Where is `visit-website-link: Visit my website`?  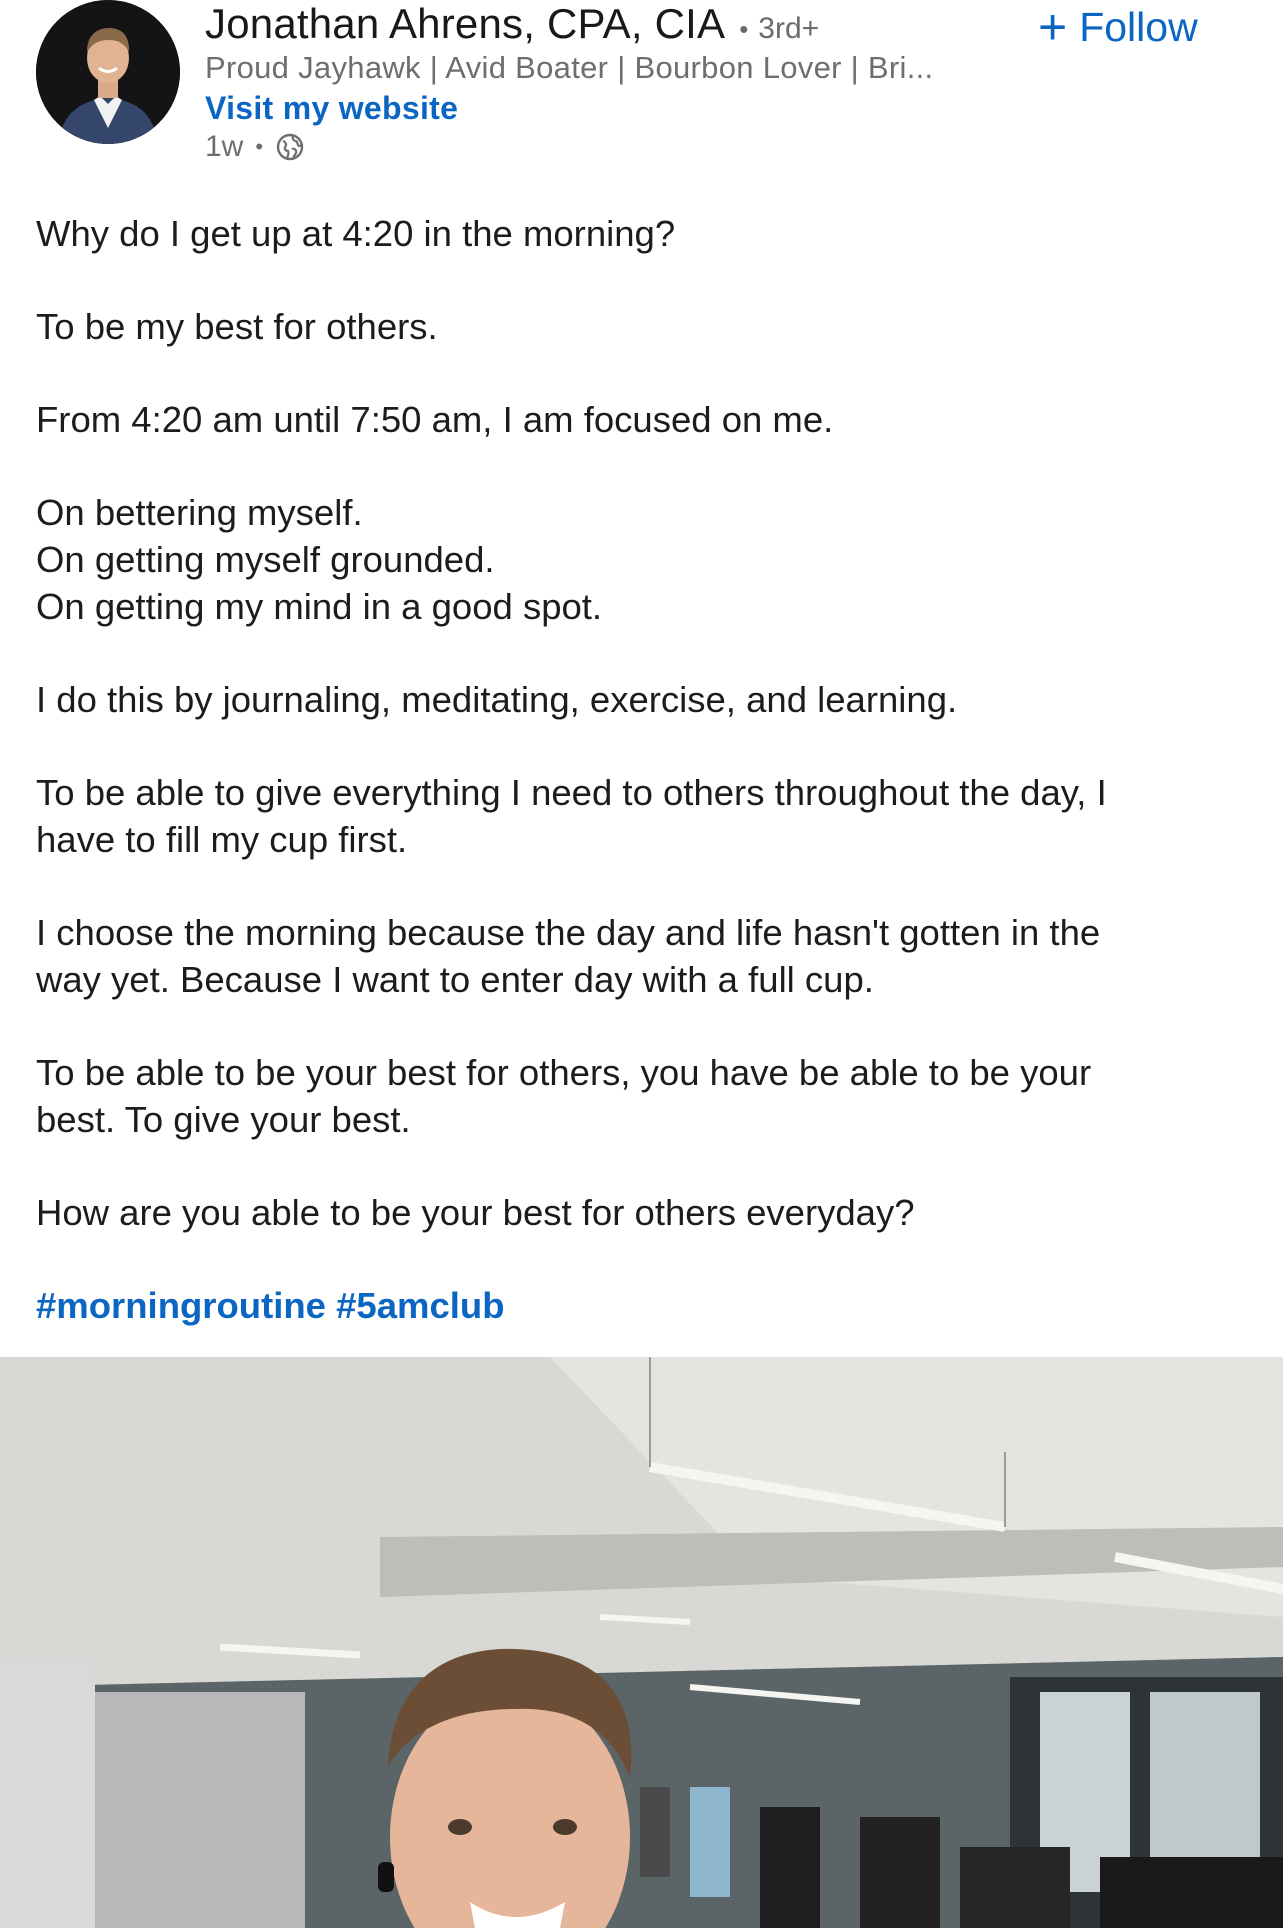
visit-website-link: Visit my website is located at coordinates (331, 108).